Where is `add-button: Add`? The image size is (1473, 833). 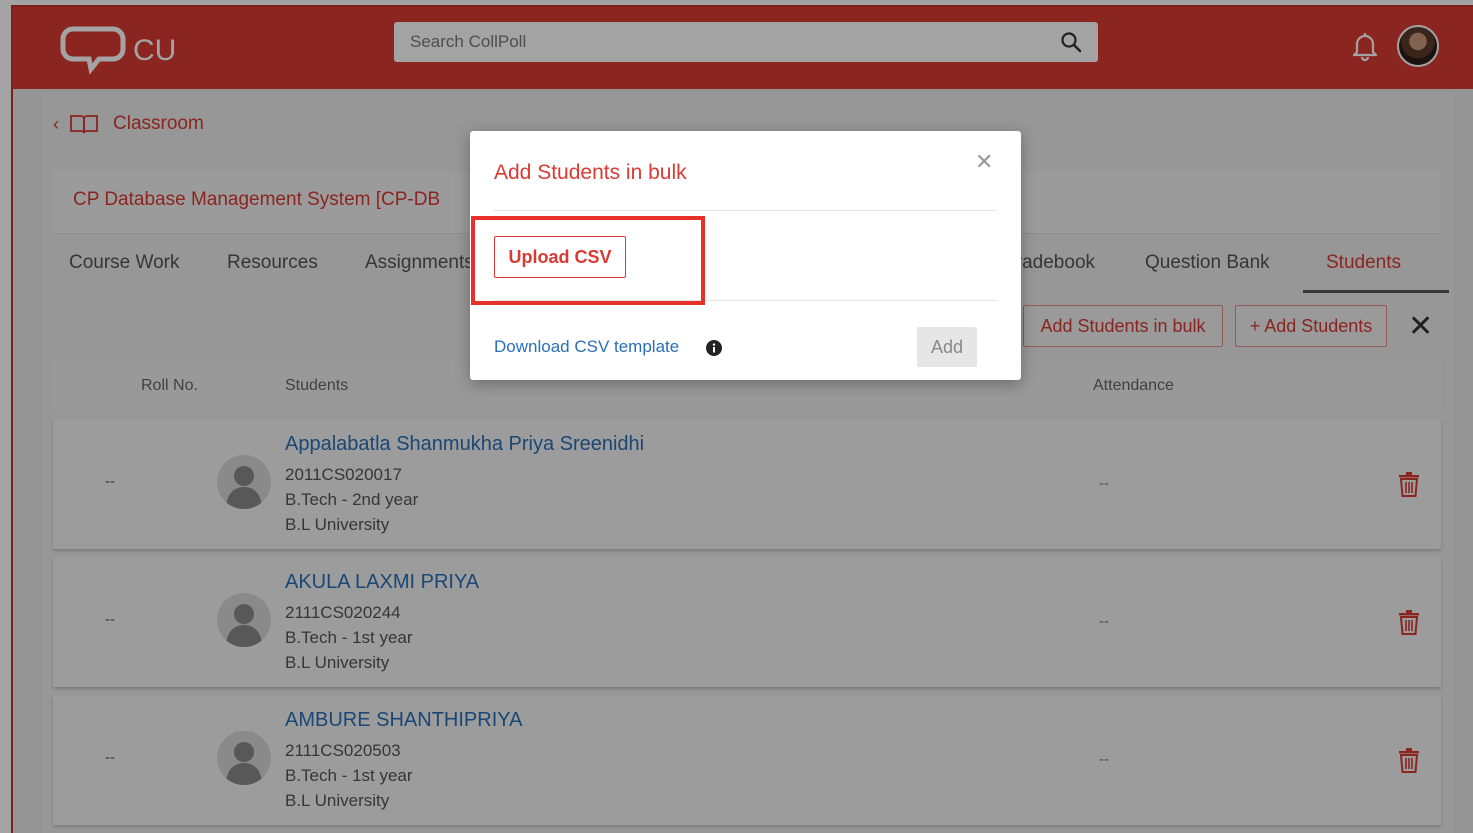
add-button: Add is located at coordinates (947, 347).